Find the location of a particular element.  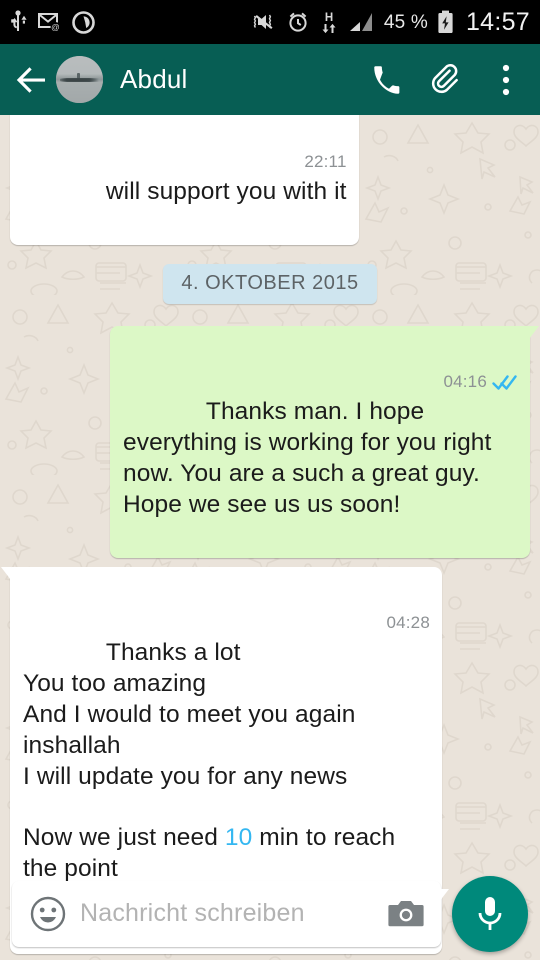

microphone-icon is located at coordinates (490, 913).